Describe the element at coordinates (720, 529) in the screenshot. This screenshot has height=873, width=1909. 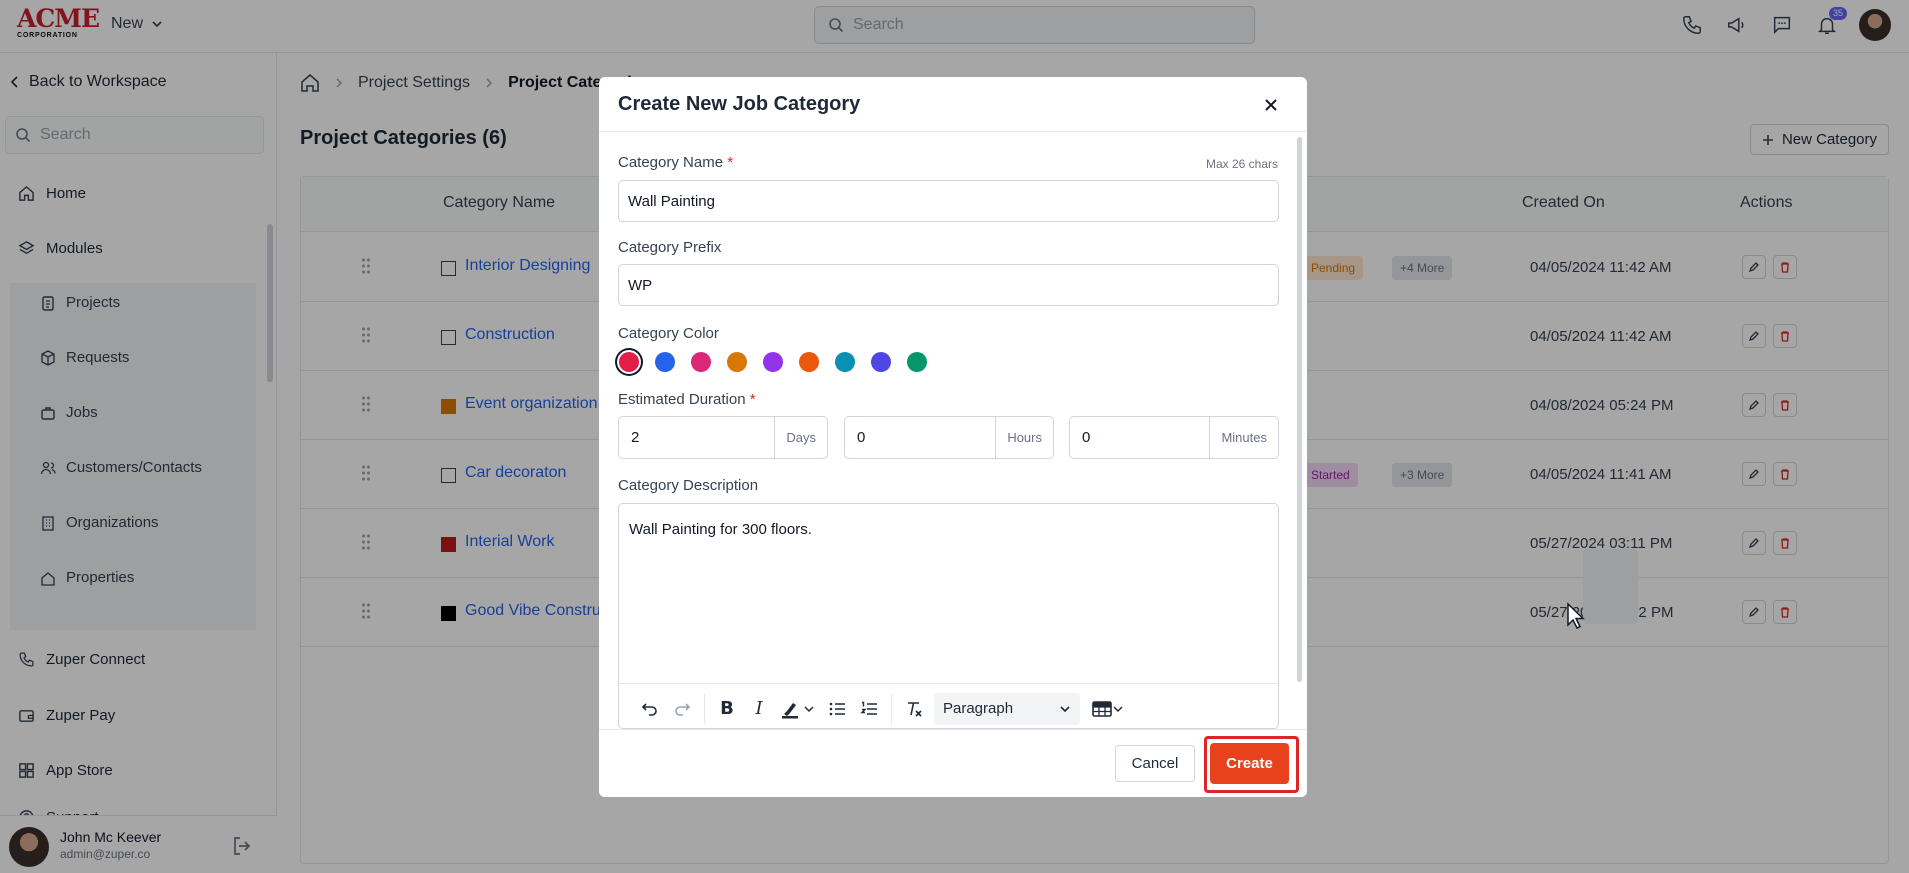
I see `description-text: Wall Painting for 300 floors.` at that location.